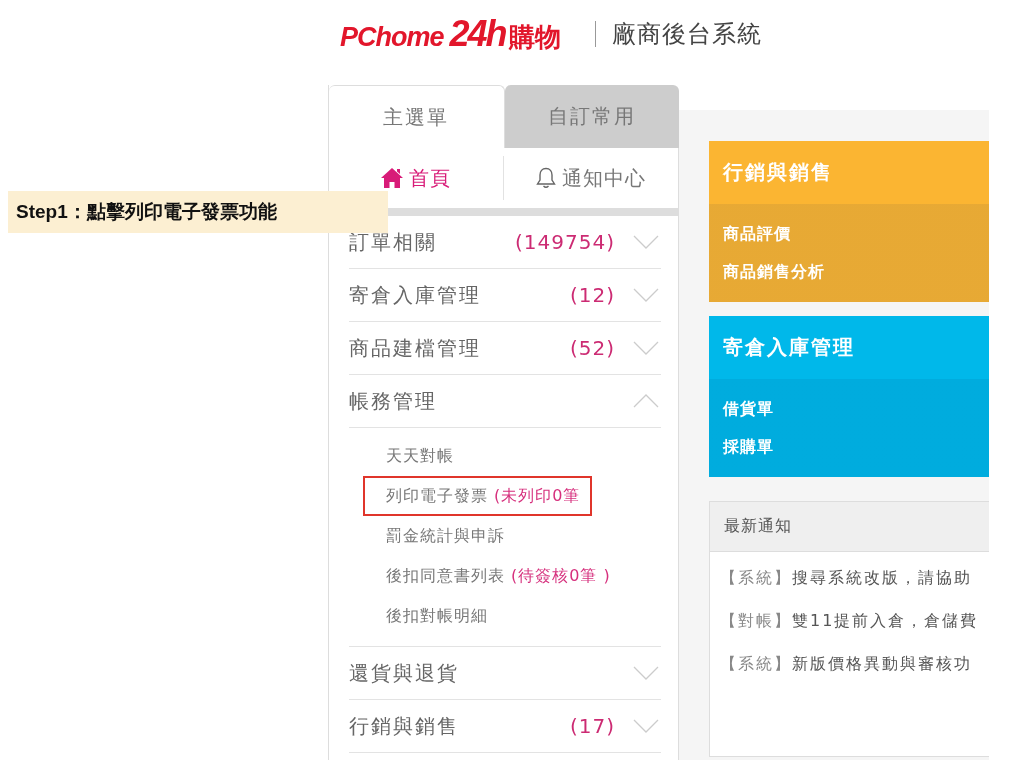 The image size is (1024, 760). Describe the element at coordinates (505, 673) in the screenshot. I see `menu-item: 還貨與退貨` at that location.